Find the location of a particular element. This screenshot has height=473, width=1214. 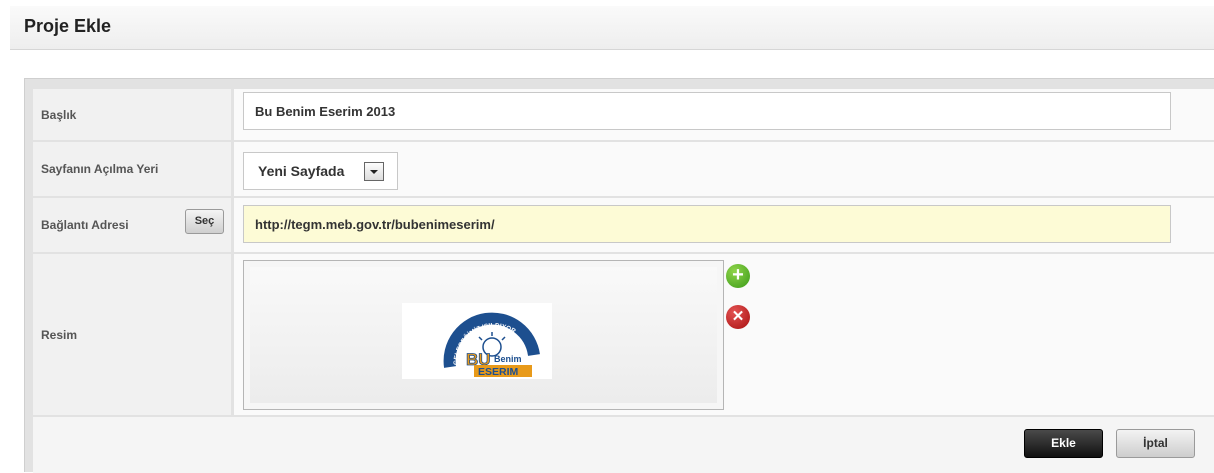

logo-graphic: GELECEĞİMİZ IŞILDIYOR BU Benim ESERIM is located at coordinates (491, 345).